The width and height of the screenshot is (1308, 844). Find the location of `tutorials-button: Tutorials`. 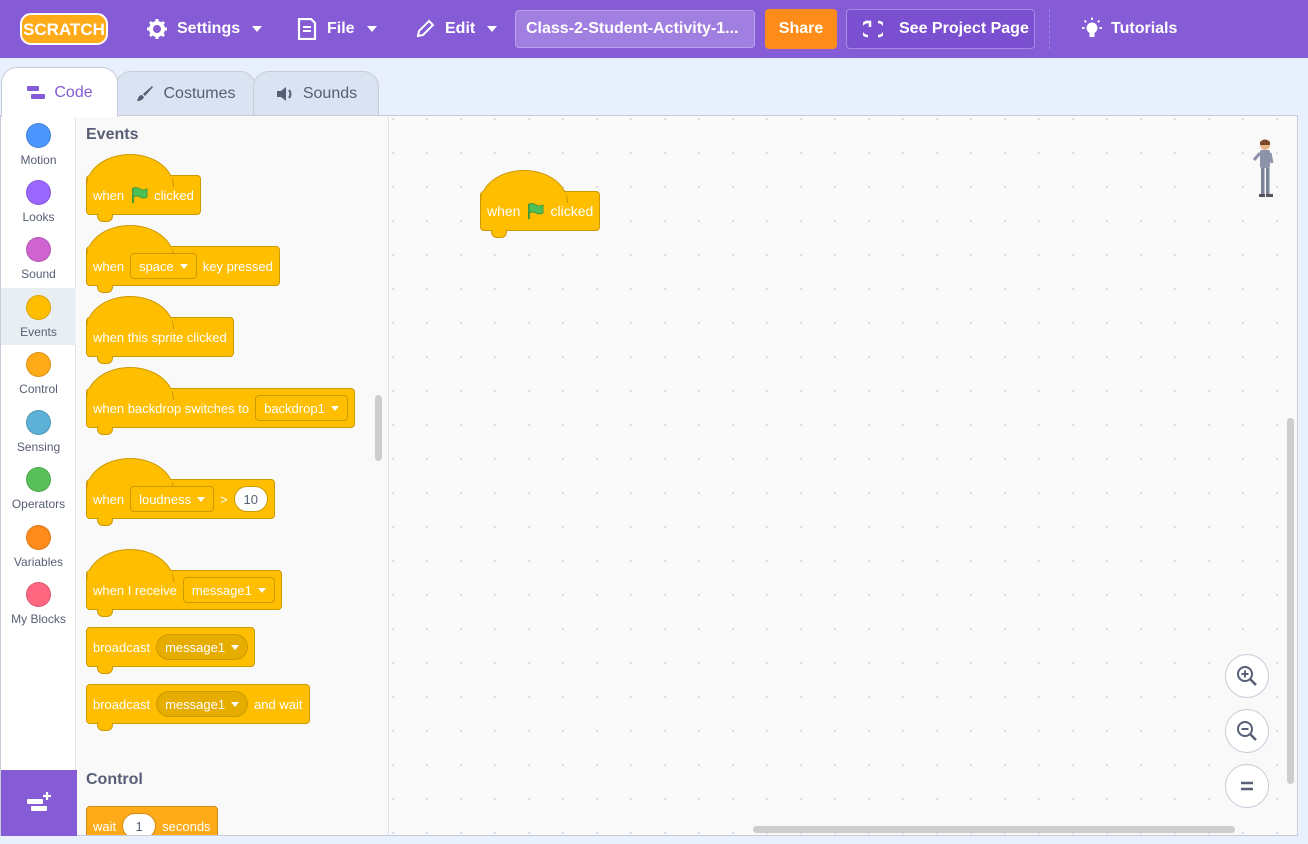

tutorials-button: Tutorials is located at coordinates (1129, 29).